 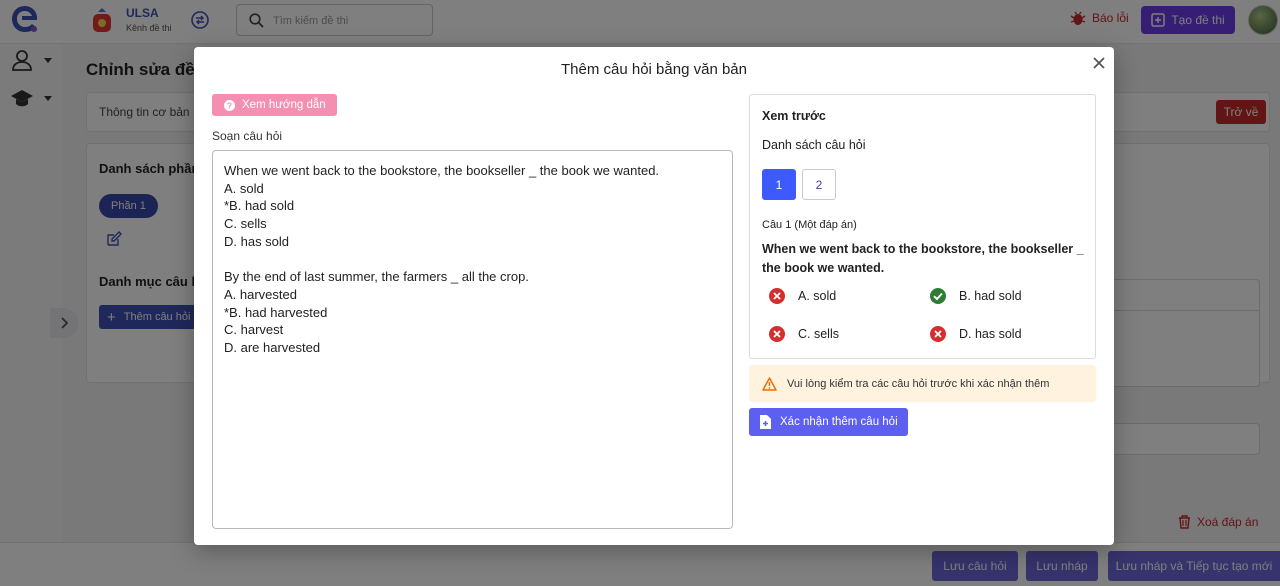 I want to click on close-icon, so click(x=1099, y=63).